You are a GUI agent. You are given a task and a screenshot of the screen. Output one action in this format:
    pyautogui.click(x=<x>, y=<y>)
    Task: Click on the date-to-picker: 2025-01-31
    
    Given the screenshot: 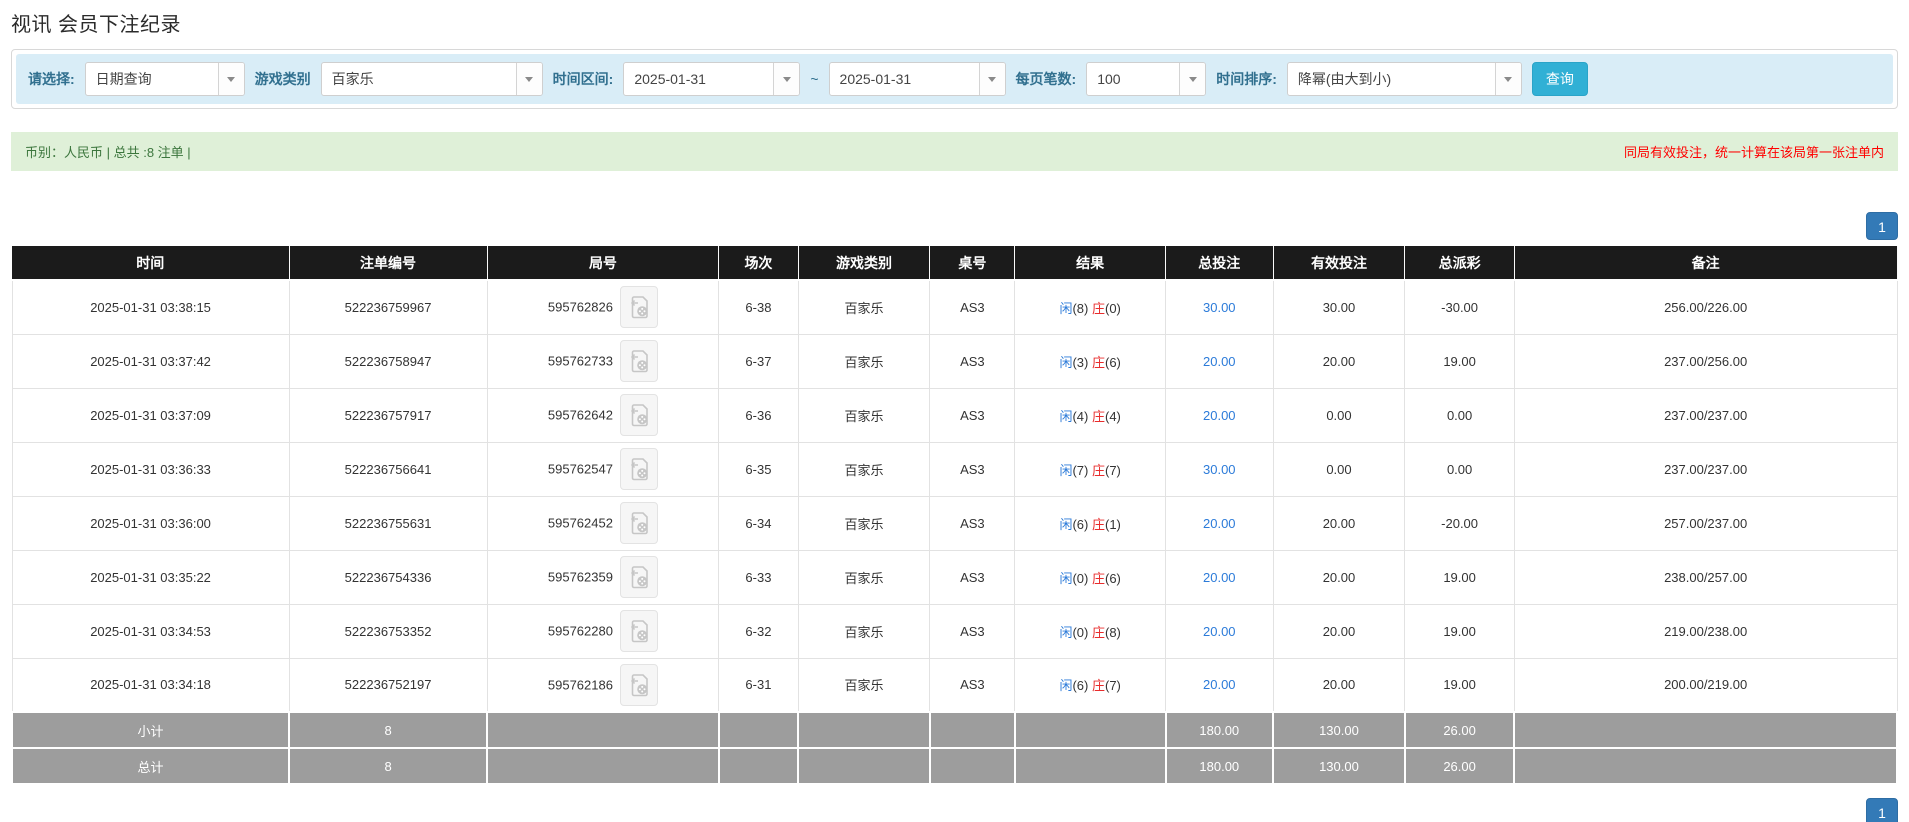 What is the action you would take?
    pyautogui.click(x=917, y=79)
    